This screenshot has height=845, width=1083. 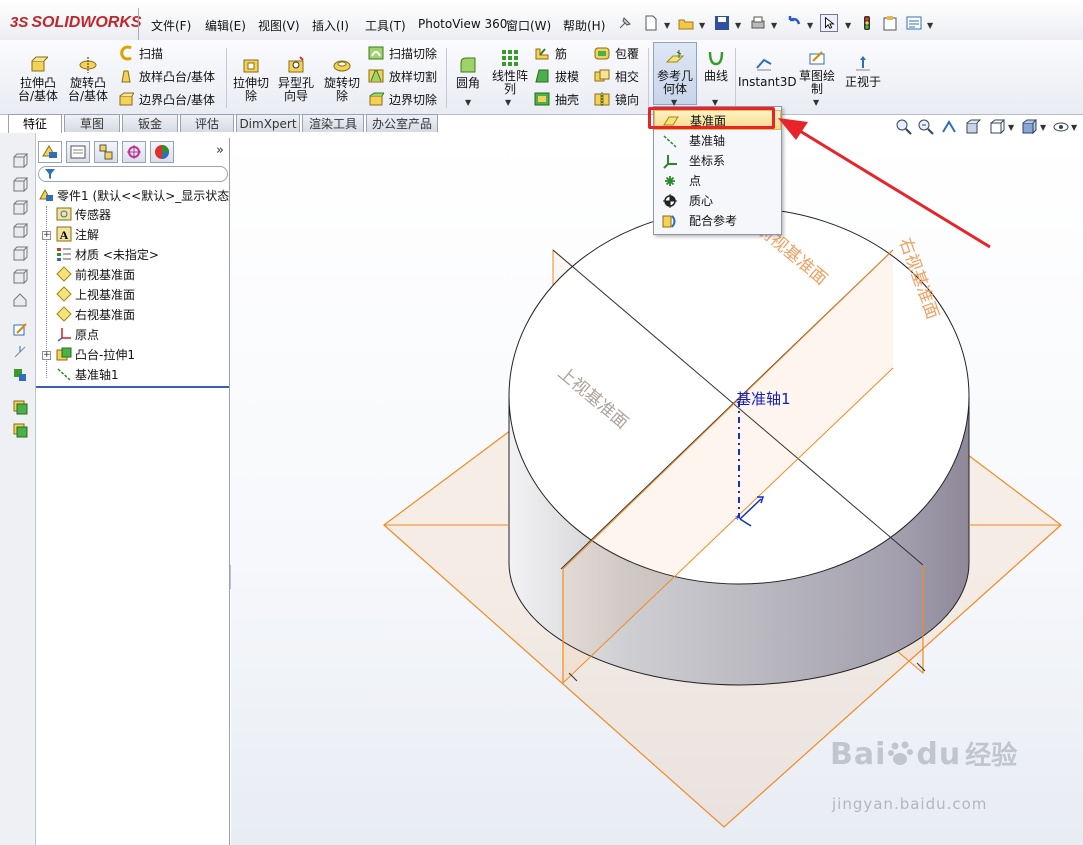 What do you see at coordinates (717, 161) in the screenshot?
I see `menu-item-coordinate-system: 坐标系` at bounding box center [717, 161].